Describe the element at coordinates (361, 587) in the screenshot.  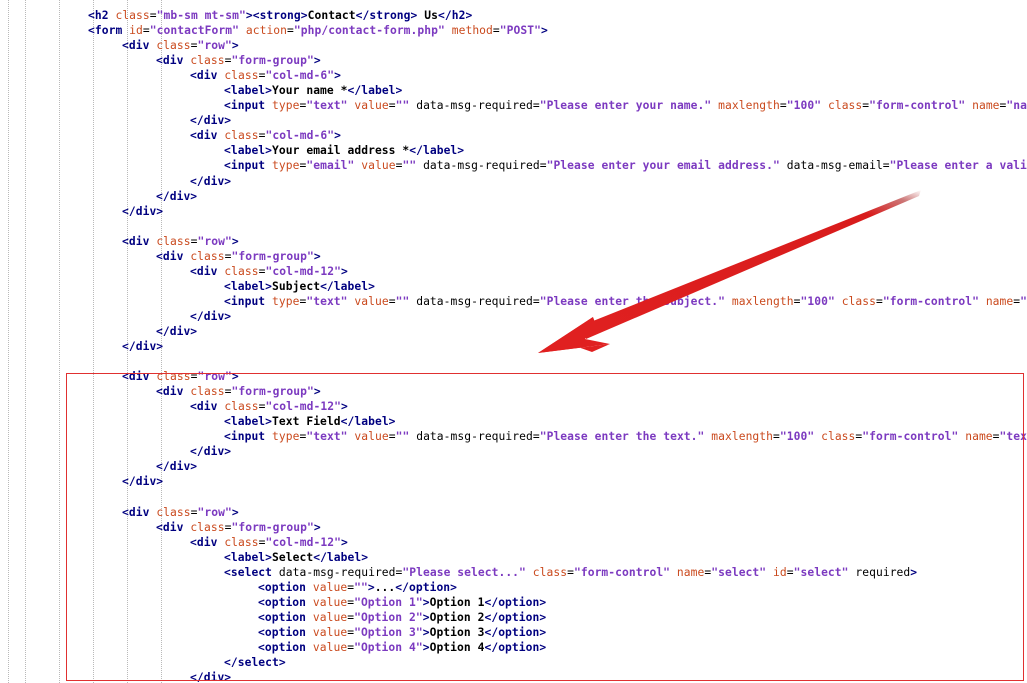
I see `code-token-val: ""` at that location.